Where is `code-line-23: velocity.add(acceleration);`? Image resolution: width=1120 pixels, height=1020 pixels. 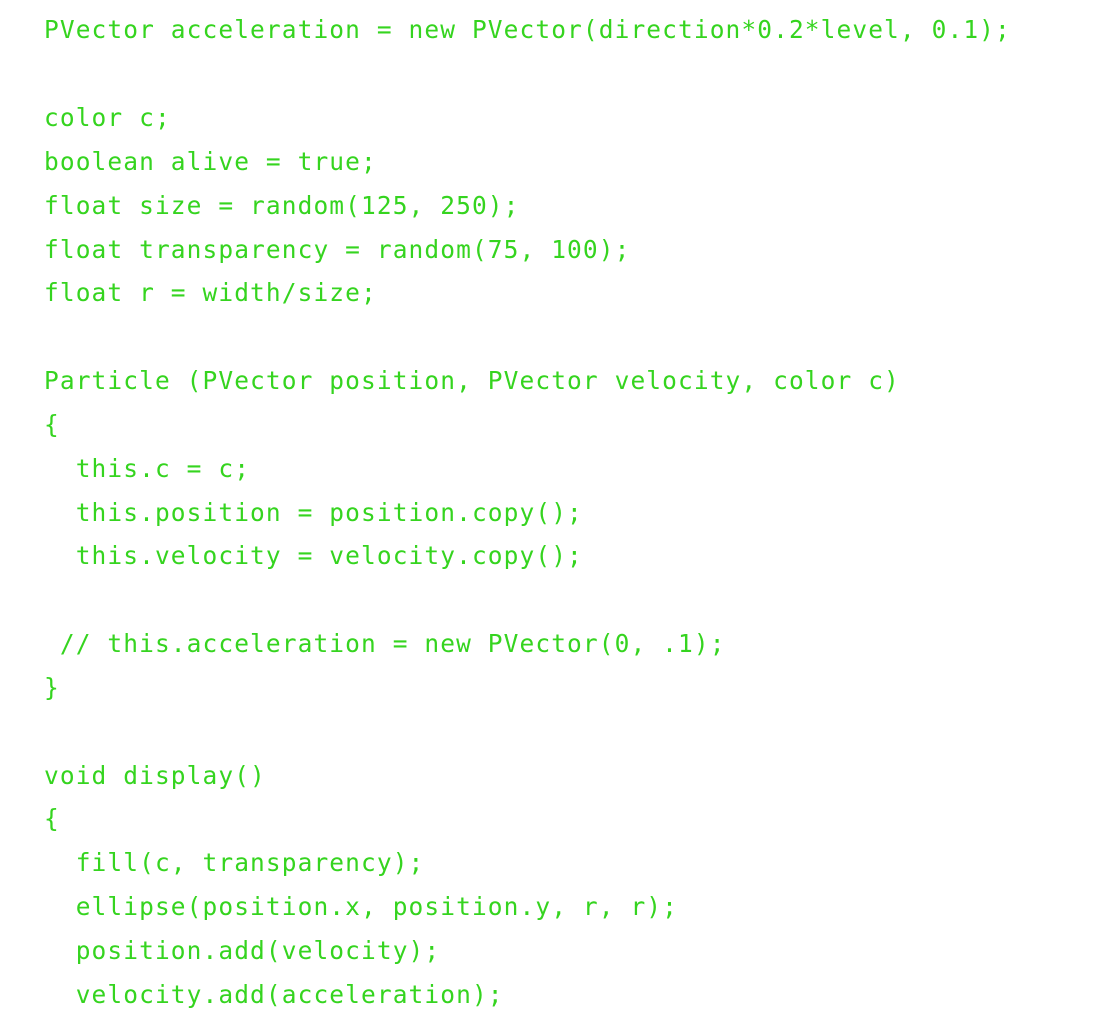 code-line-23: velocity.add(acceleration); is located at coordinates (274, 994).